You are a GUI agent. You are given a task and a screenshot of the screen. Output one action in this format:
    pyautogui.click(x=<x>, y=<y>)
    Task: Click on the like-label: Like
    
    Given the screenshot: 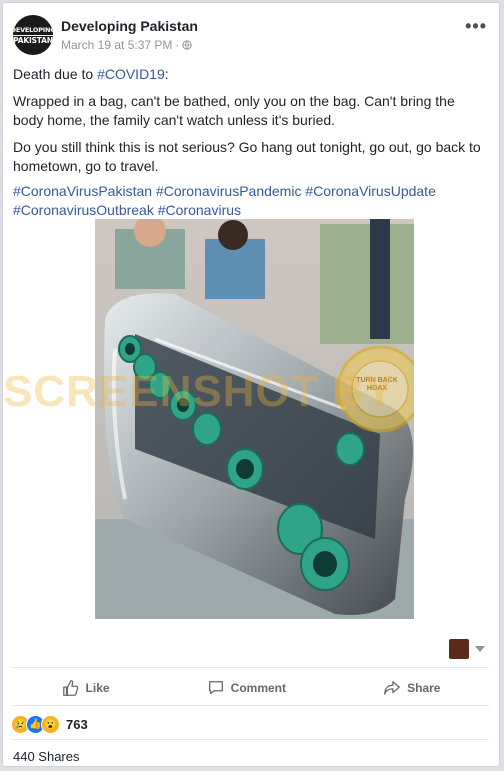 What is the action you would take?
    pyautogui.click(x=97, y=688)
    